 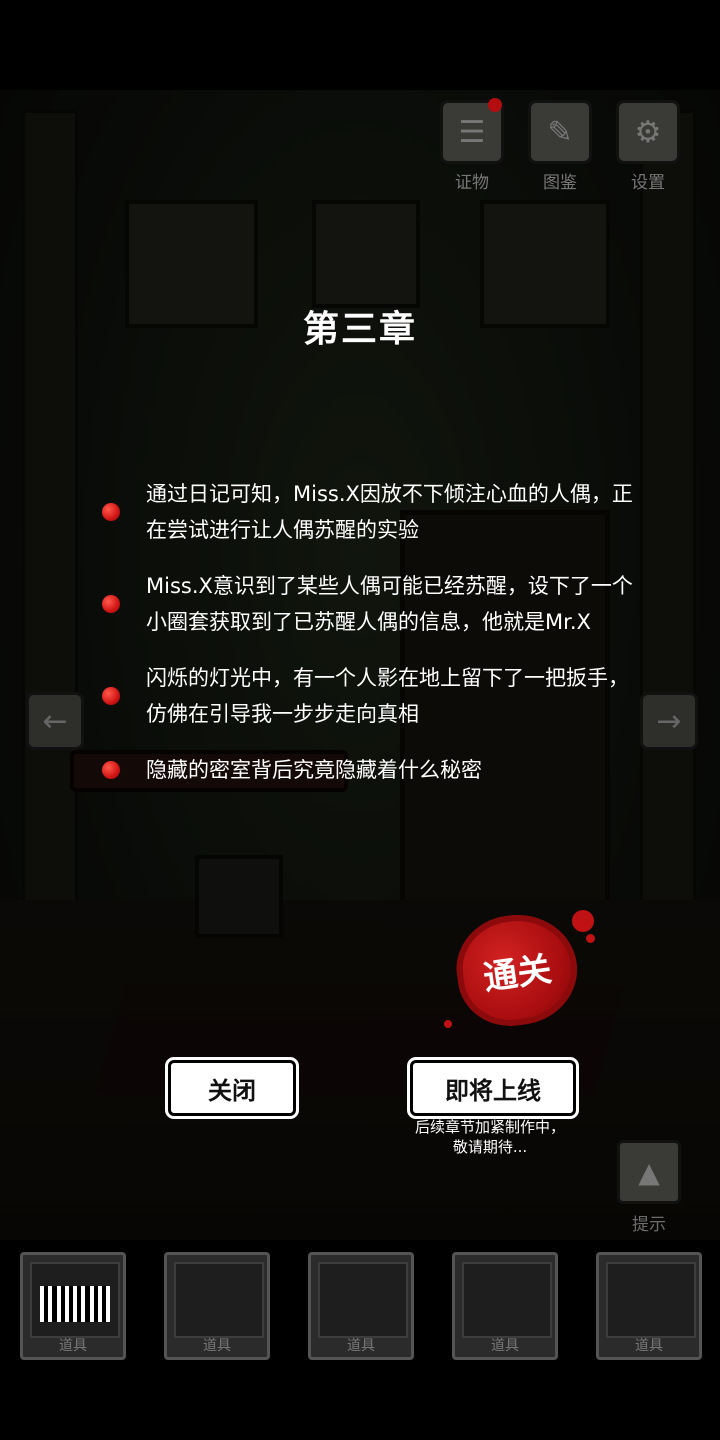 I want to click on evidence-button: ☰ 证物, so click(x=472, y=146).